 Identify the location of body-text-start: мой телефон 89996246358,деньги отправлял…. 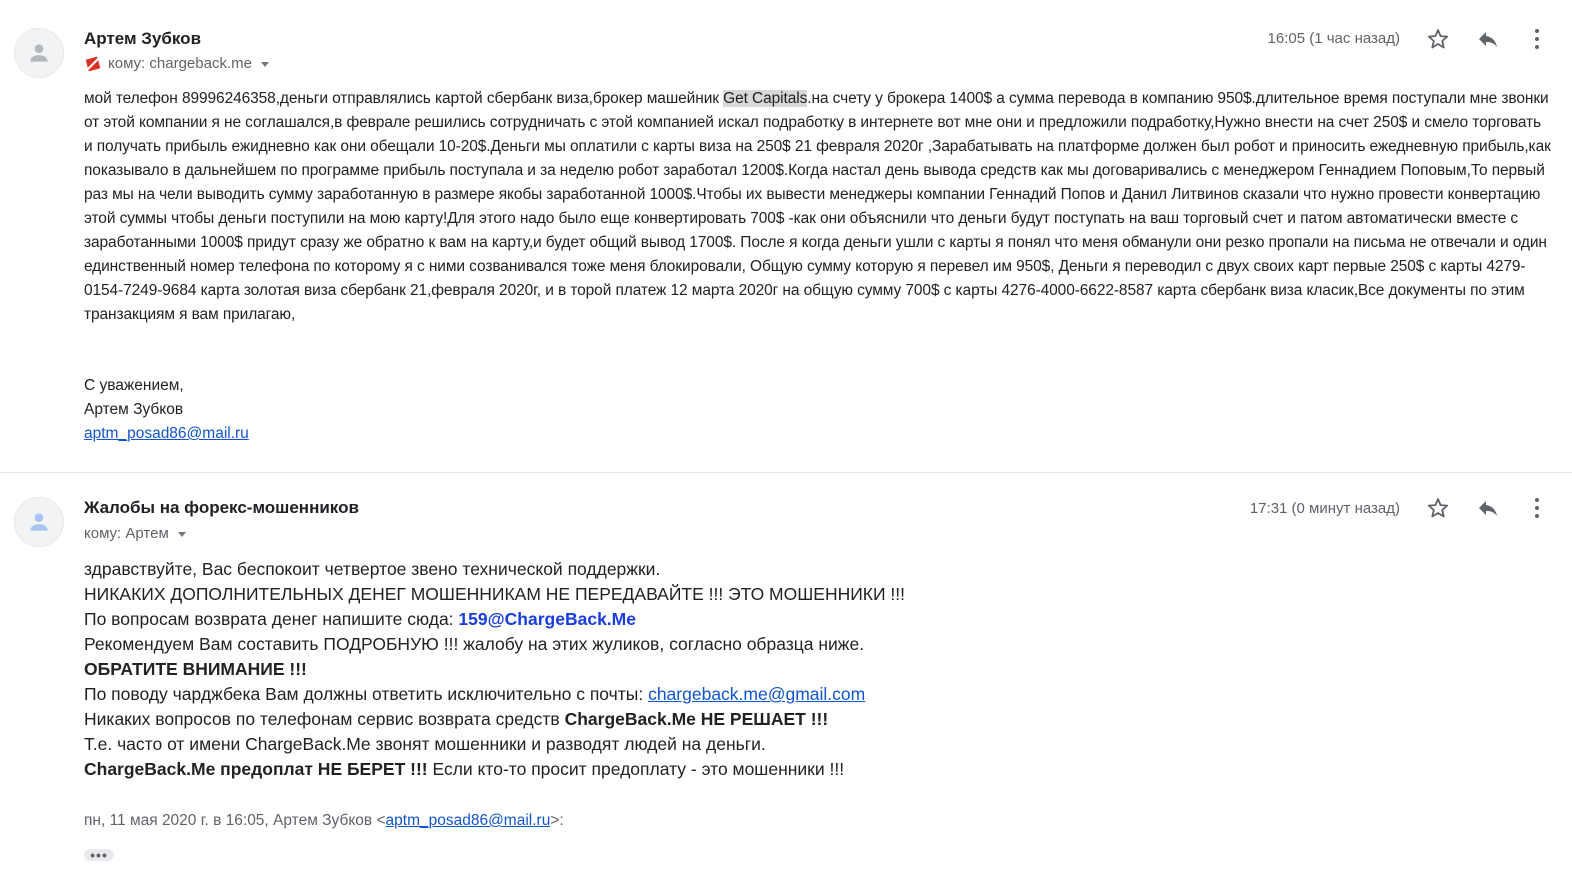
(404, 98).